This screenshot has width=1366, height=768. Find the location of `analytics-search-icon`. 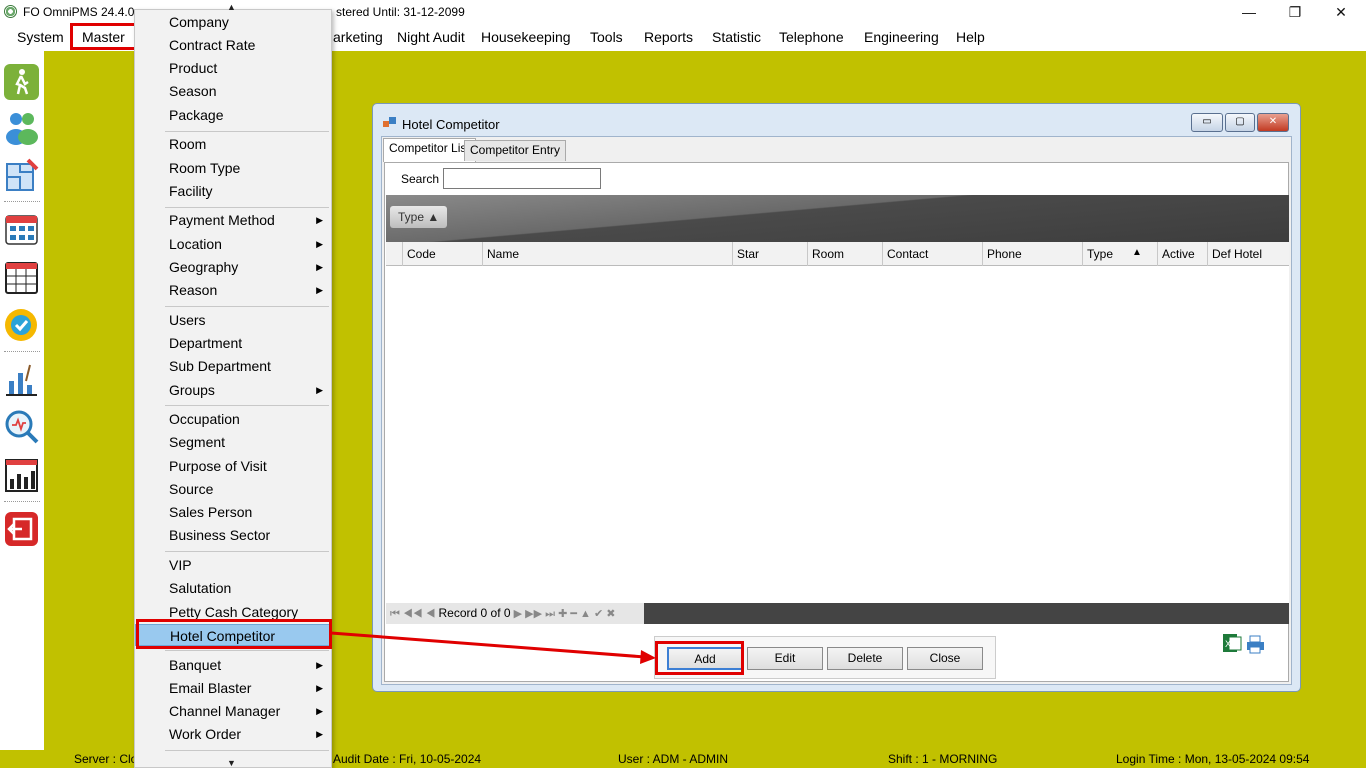

analytics-search-icon is located at coordinates (21, 427).